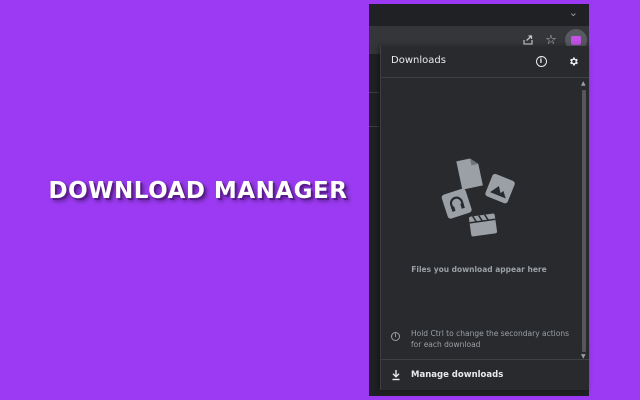 This screenshot has height=400, width=640. I want to click on info-button: i, so click(541, 61).